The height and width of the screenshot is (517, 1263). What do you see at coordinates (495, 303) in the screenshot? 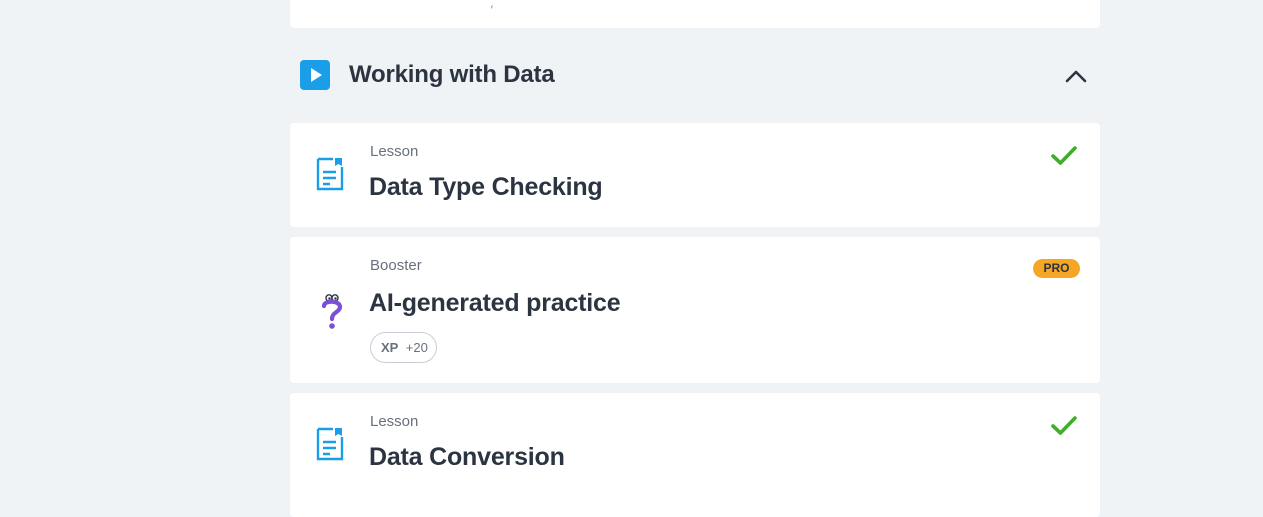
I see `item-title: AI-generated practice` at bounding box center [495, 303].